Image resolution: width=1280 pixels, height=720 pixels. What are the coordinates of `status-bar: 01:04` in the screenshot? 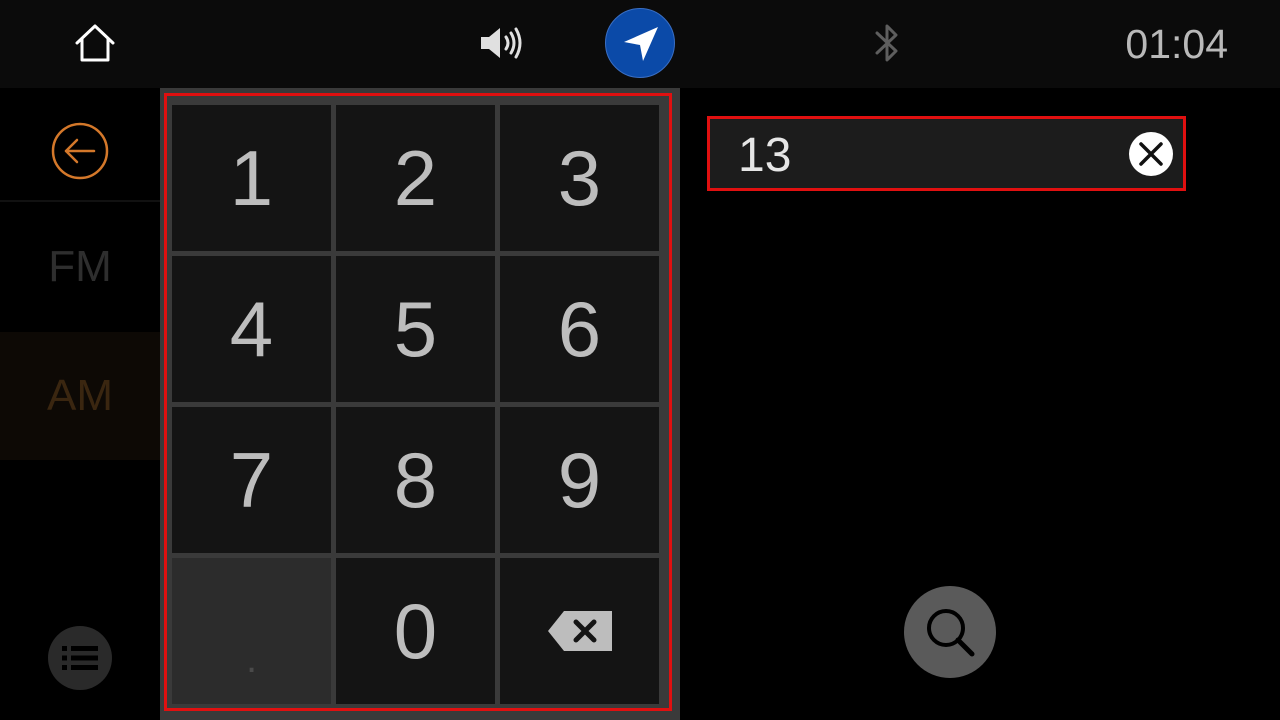 It's located at (640, 44).